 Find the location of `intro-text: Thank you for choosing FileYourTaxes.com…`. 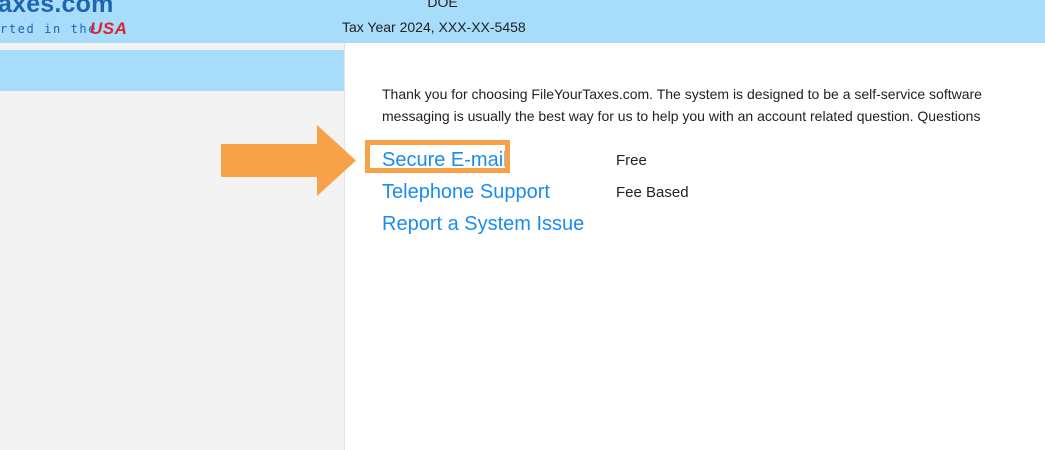

intro-text: Thank you for choosing FileYourTaxes.com… is located at coordinates (713, 105).